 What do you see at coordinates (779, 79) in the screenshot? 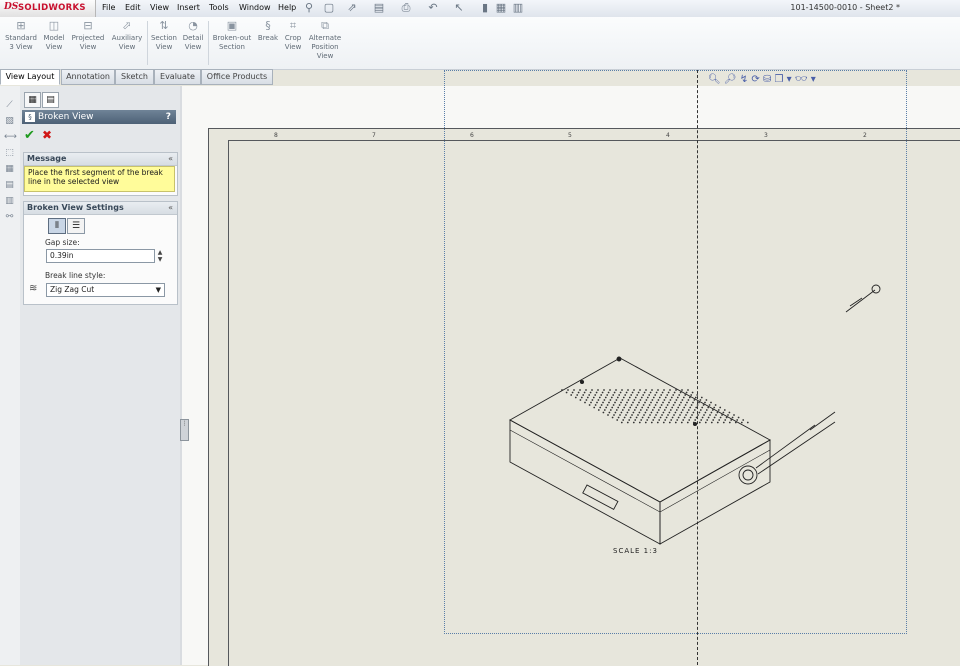
I see `view-orientation-icon: ❒` at bounding box center [779, 79].